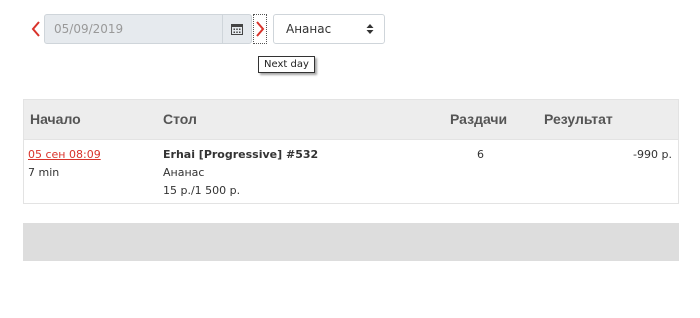 The image size is (700, 318). I want to click on header-start: Начало, so click(55, 119).